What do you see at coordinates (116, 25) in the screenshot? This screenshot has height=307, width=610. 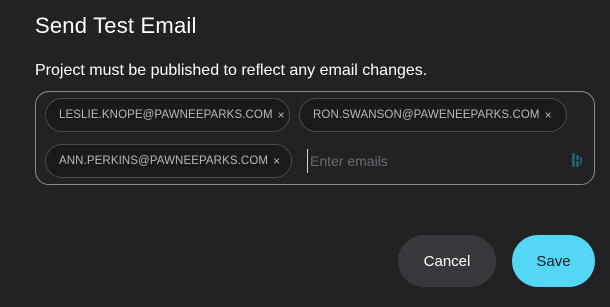 I see `dialog-title: Send Test Email` at bounding box center [116, 25].